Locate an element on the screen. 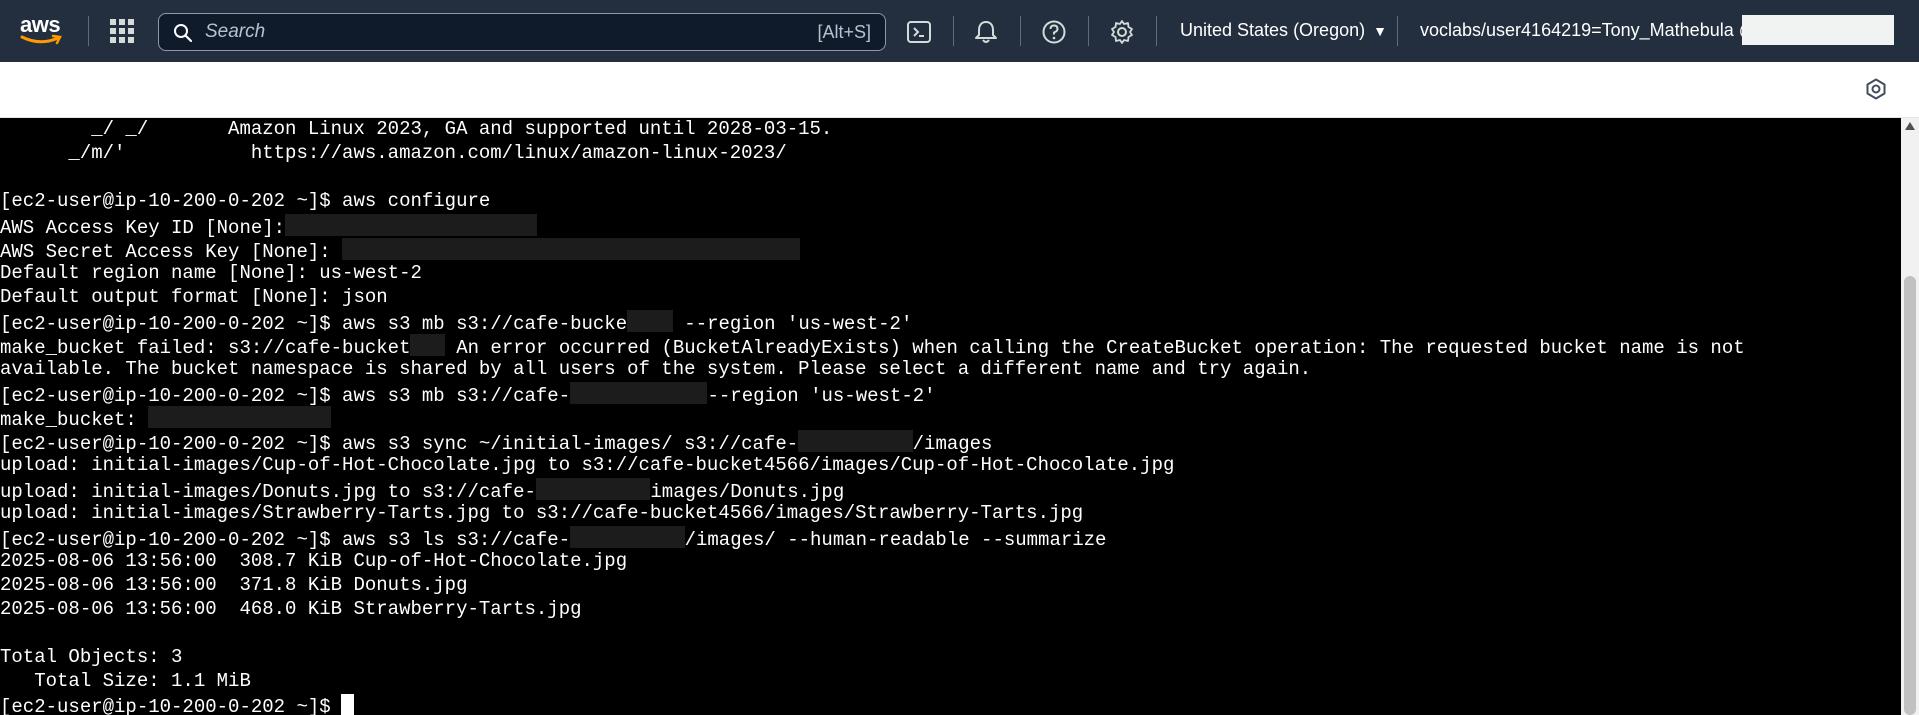  aws-smile-icon is located at coordinates (41, 39).